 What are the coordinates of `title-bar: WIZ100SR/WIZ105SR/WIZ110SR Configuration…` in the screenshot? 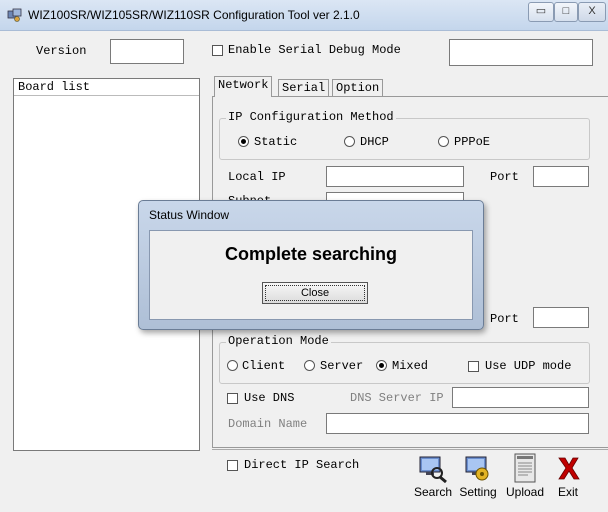 It's located at (304, 15).